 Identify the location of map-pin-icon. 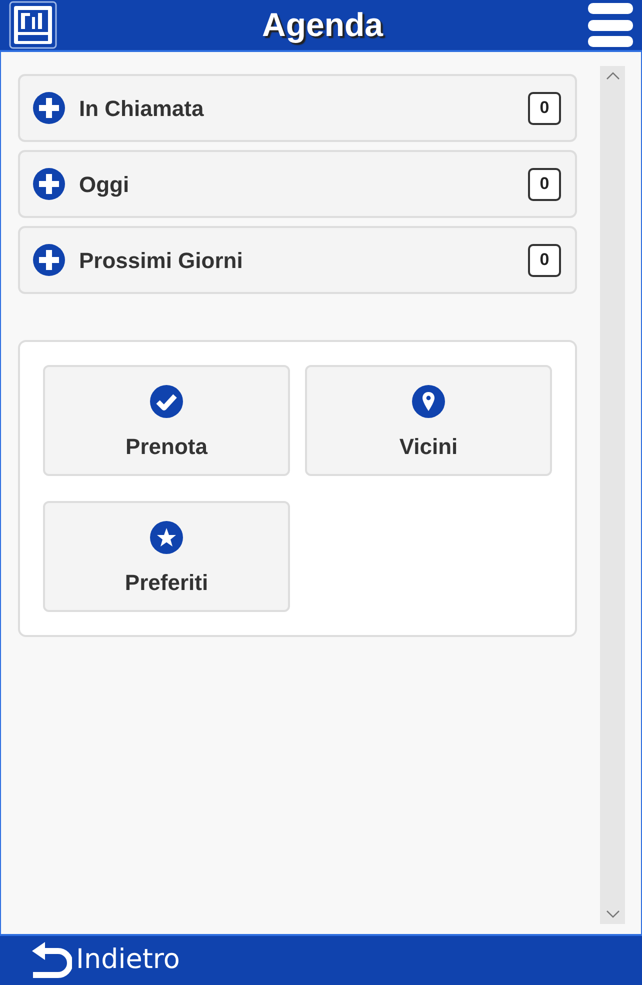
(428, 401).